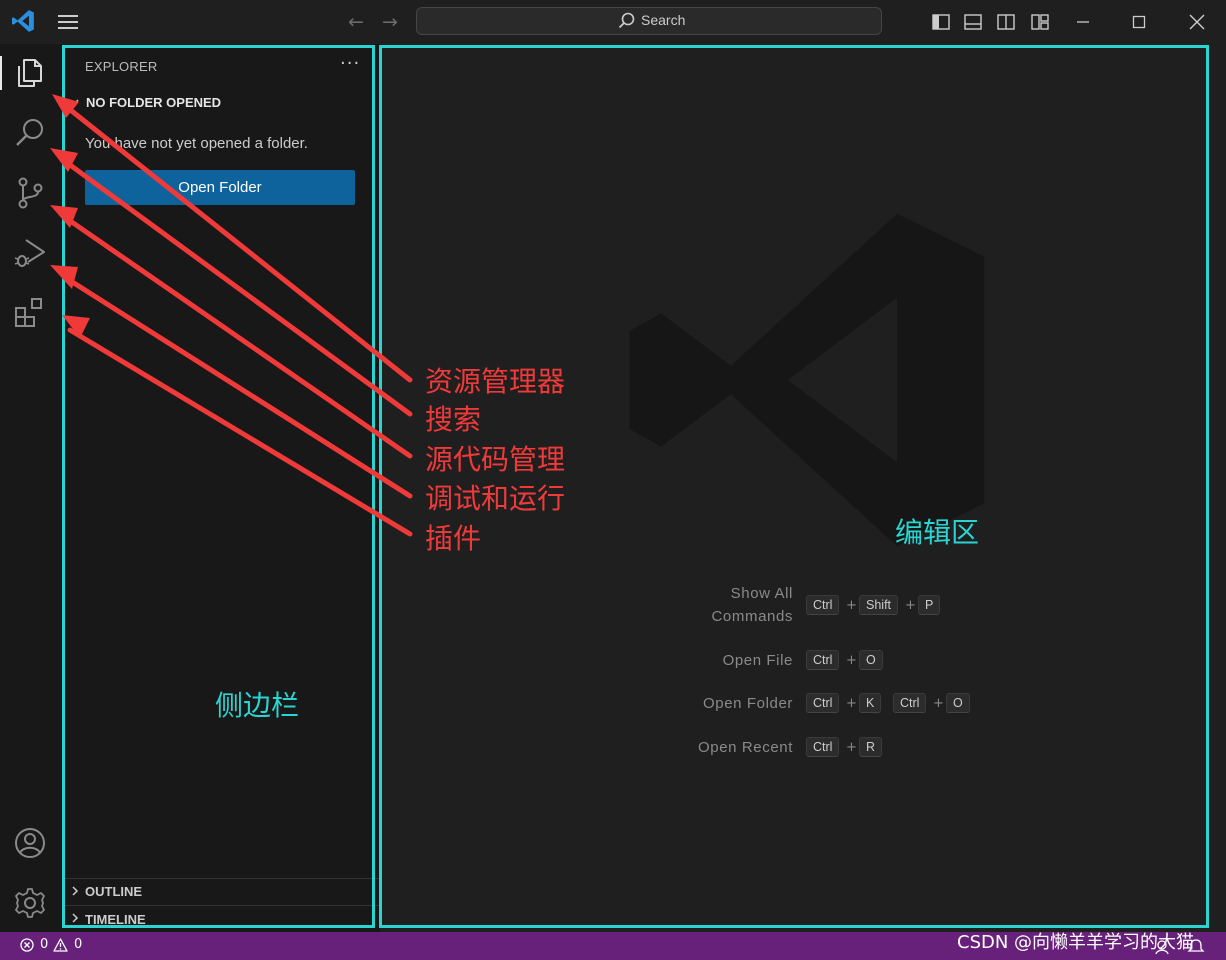 The image size is (1226, 960). What do you see at coordinates (68, 22) in the screenshot?
I see `menu-icon` at bounding box center [68, 22].